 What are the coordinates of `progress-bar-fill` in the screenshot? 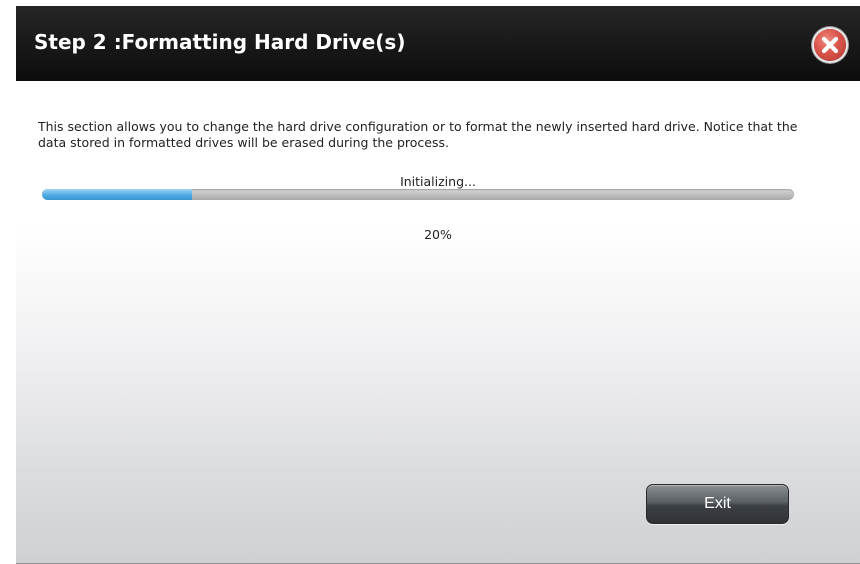 It's located at (117, 194).